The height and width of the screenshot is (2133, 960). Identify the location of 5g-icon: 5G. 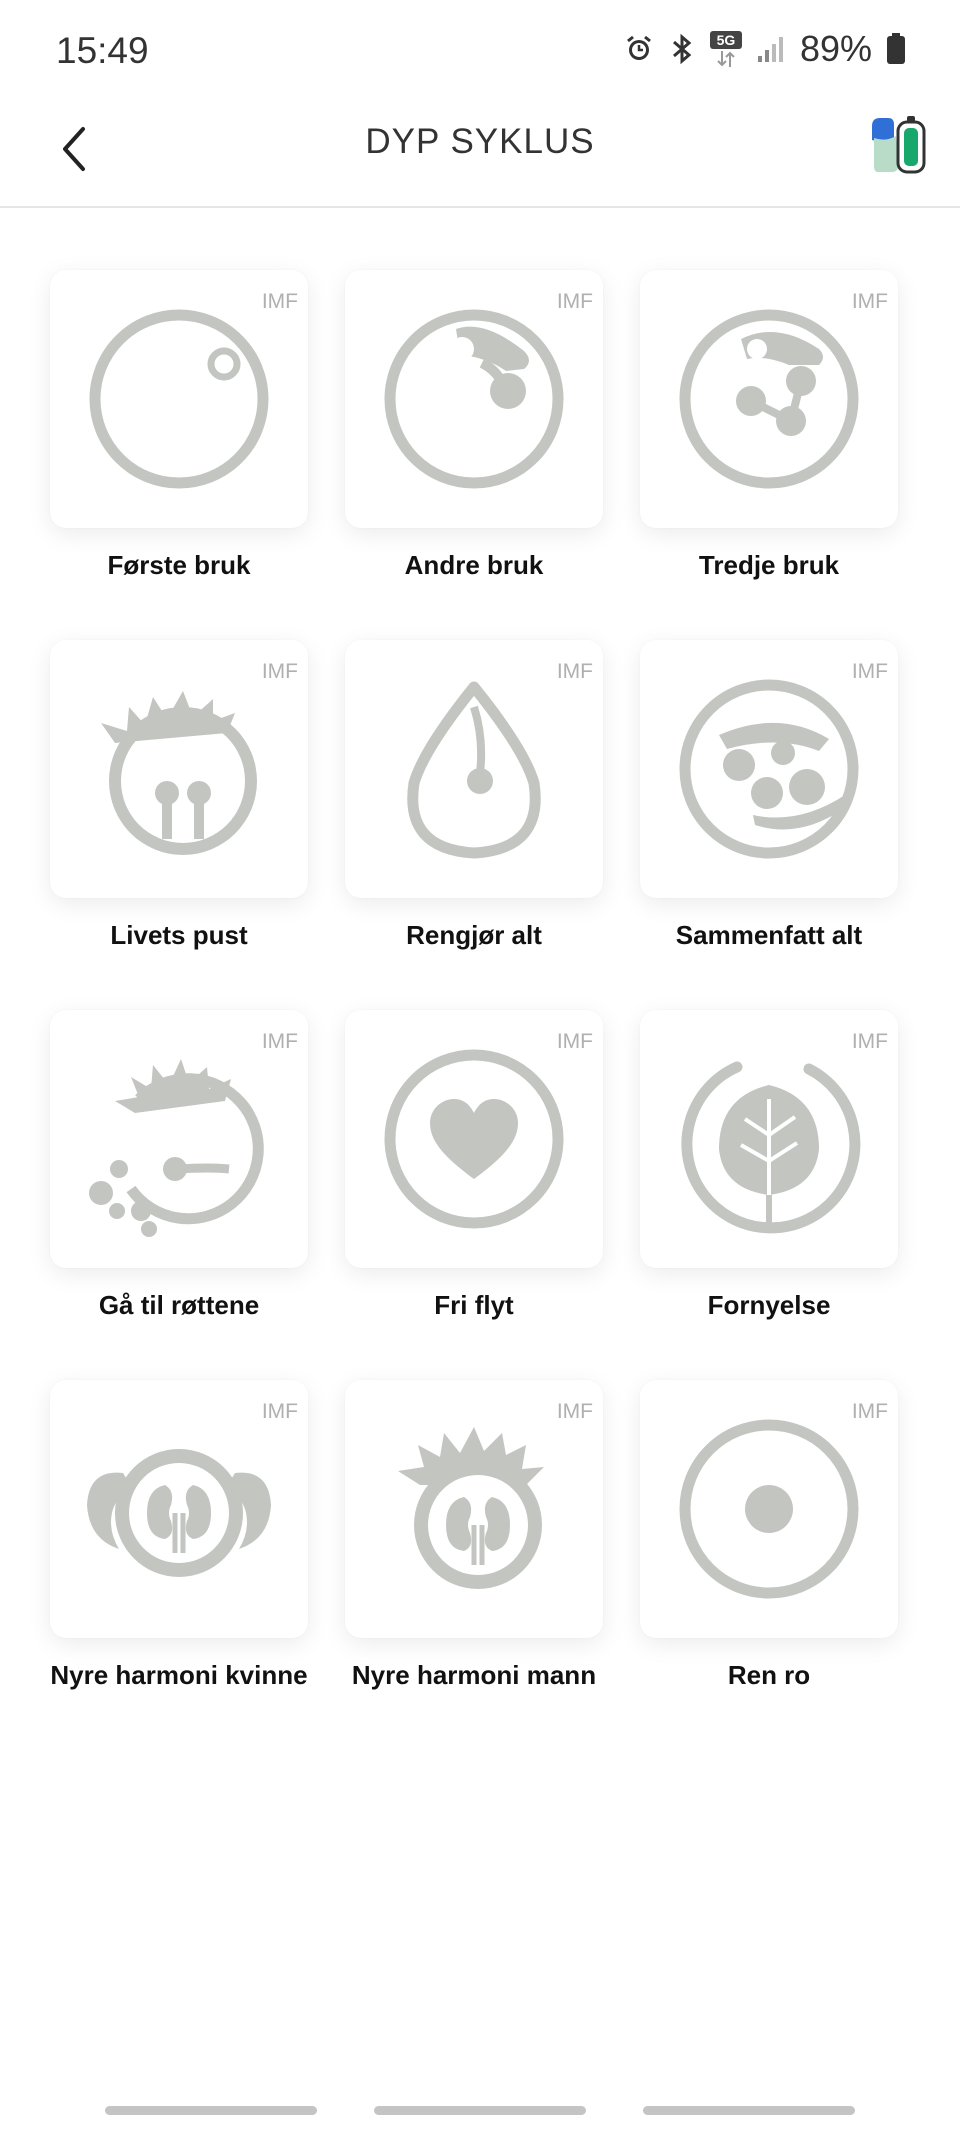
(725, 49).